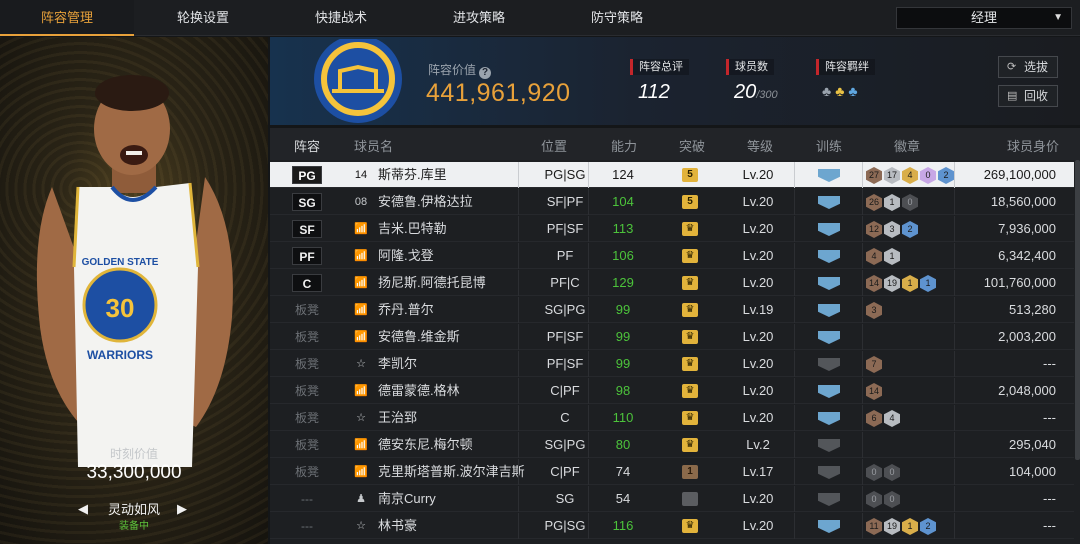 The image size is (1080, 544). I want to click on table-row: 板凳 📶 德安东尼.梅尔顿 SG|PG 80 ♛ Lv.2 295,040, so click(672, 445).